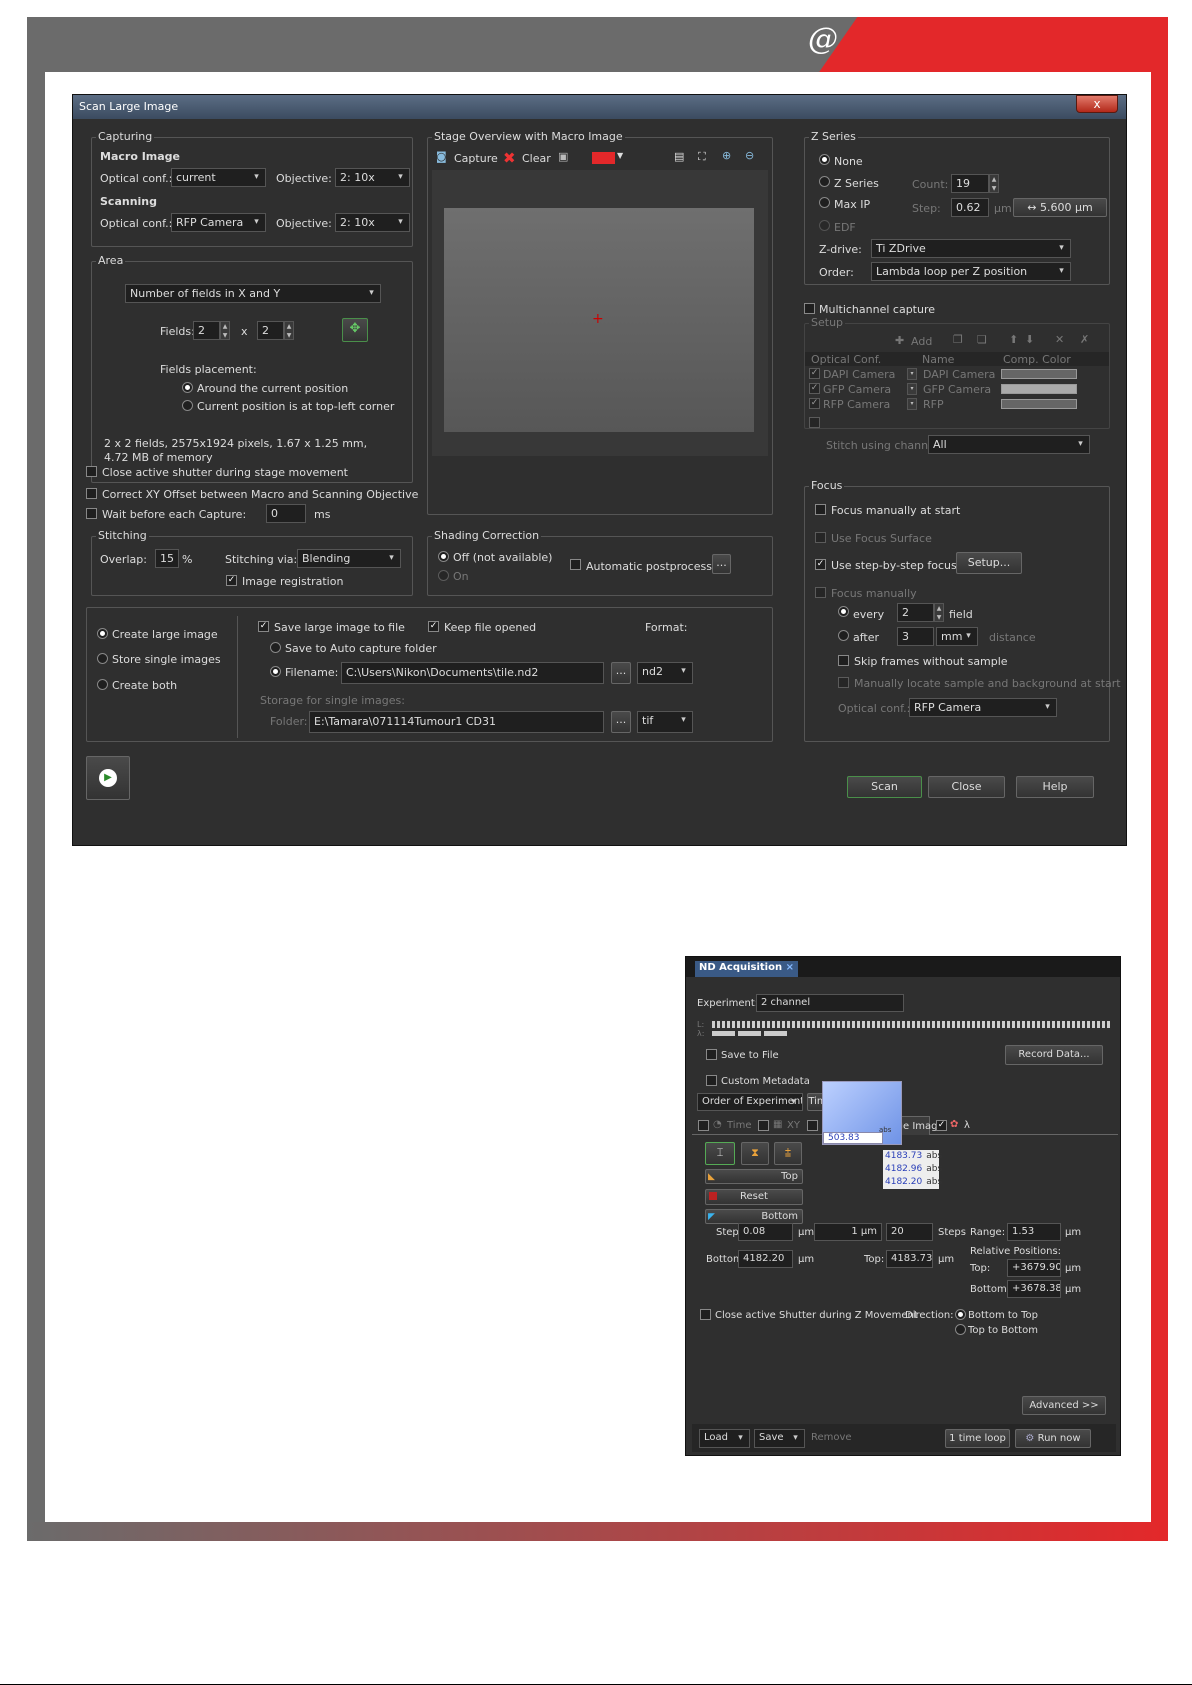  Describe the element at coordinates (1097, 104) in the screenshot. I see `dialog-close-icon: x` at that location.